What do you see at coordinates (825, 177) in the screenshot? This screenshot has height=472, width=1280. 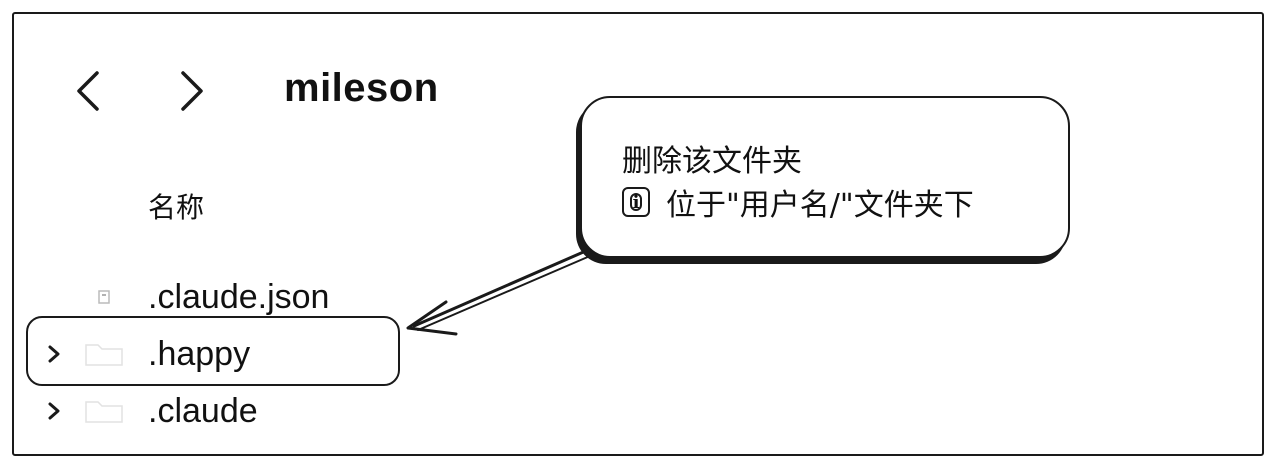 I see `callout-bubble: 删除该文件夹 i 位于"用户名/"文件夹下` at bounding box center [825, 177].